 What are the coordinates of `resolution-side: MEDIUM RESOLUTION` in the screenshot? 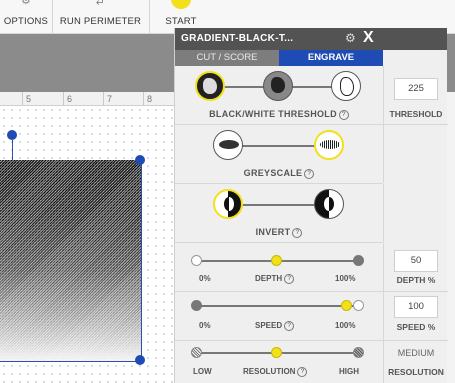 It's located at (415, 362).